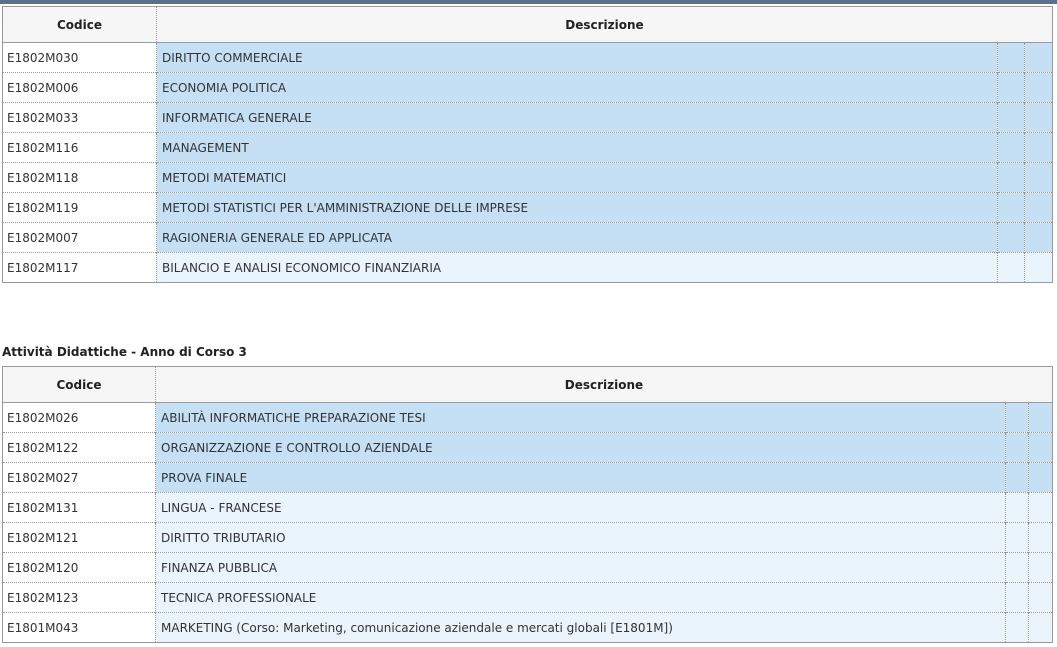 The height and width of the screenshot is (647, 1057). I want to click on row-description: TECNICA PROFESSIONALE, so click(580, 597).